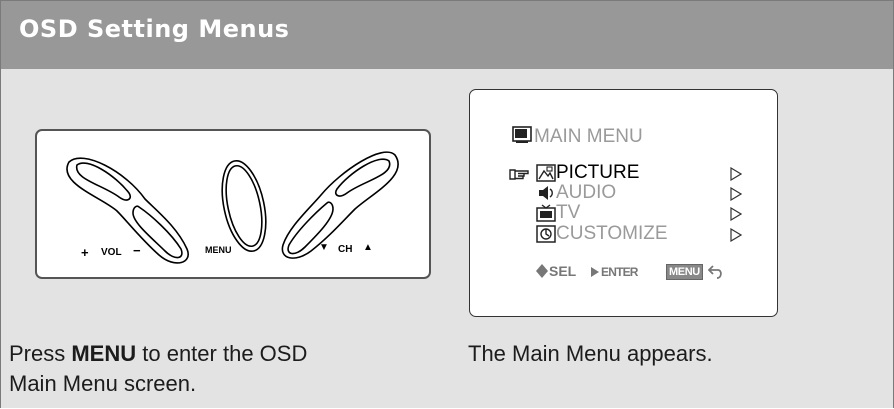  What do you see at coordinates (684, 272) in the screenshot?
I see `legend-menu-key: MENU` at bounding box center [684, 272].